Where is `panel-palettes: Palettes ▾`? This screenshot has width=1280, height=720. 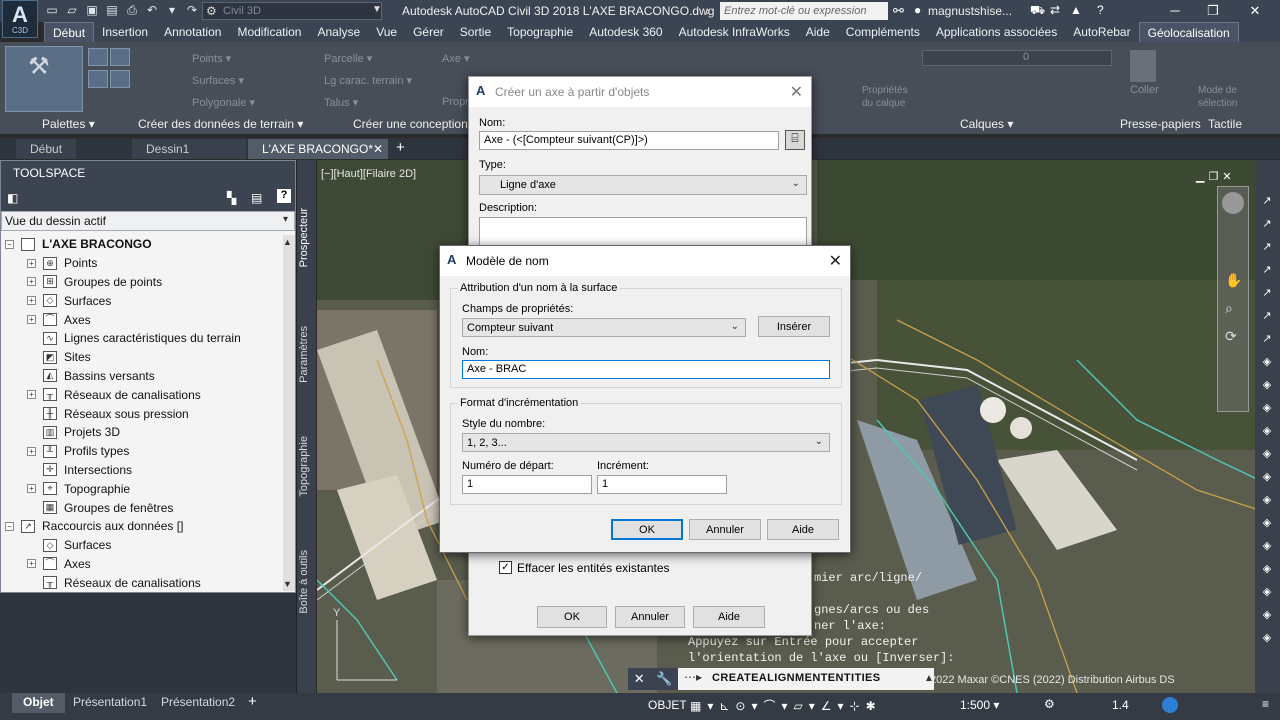
panel-palettes: Palettes ▾ is located at coordinates (68, 124).